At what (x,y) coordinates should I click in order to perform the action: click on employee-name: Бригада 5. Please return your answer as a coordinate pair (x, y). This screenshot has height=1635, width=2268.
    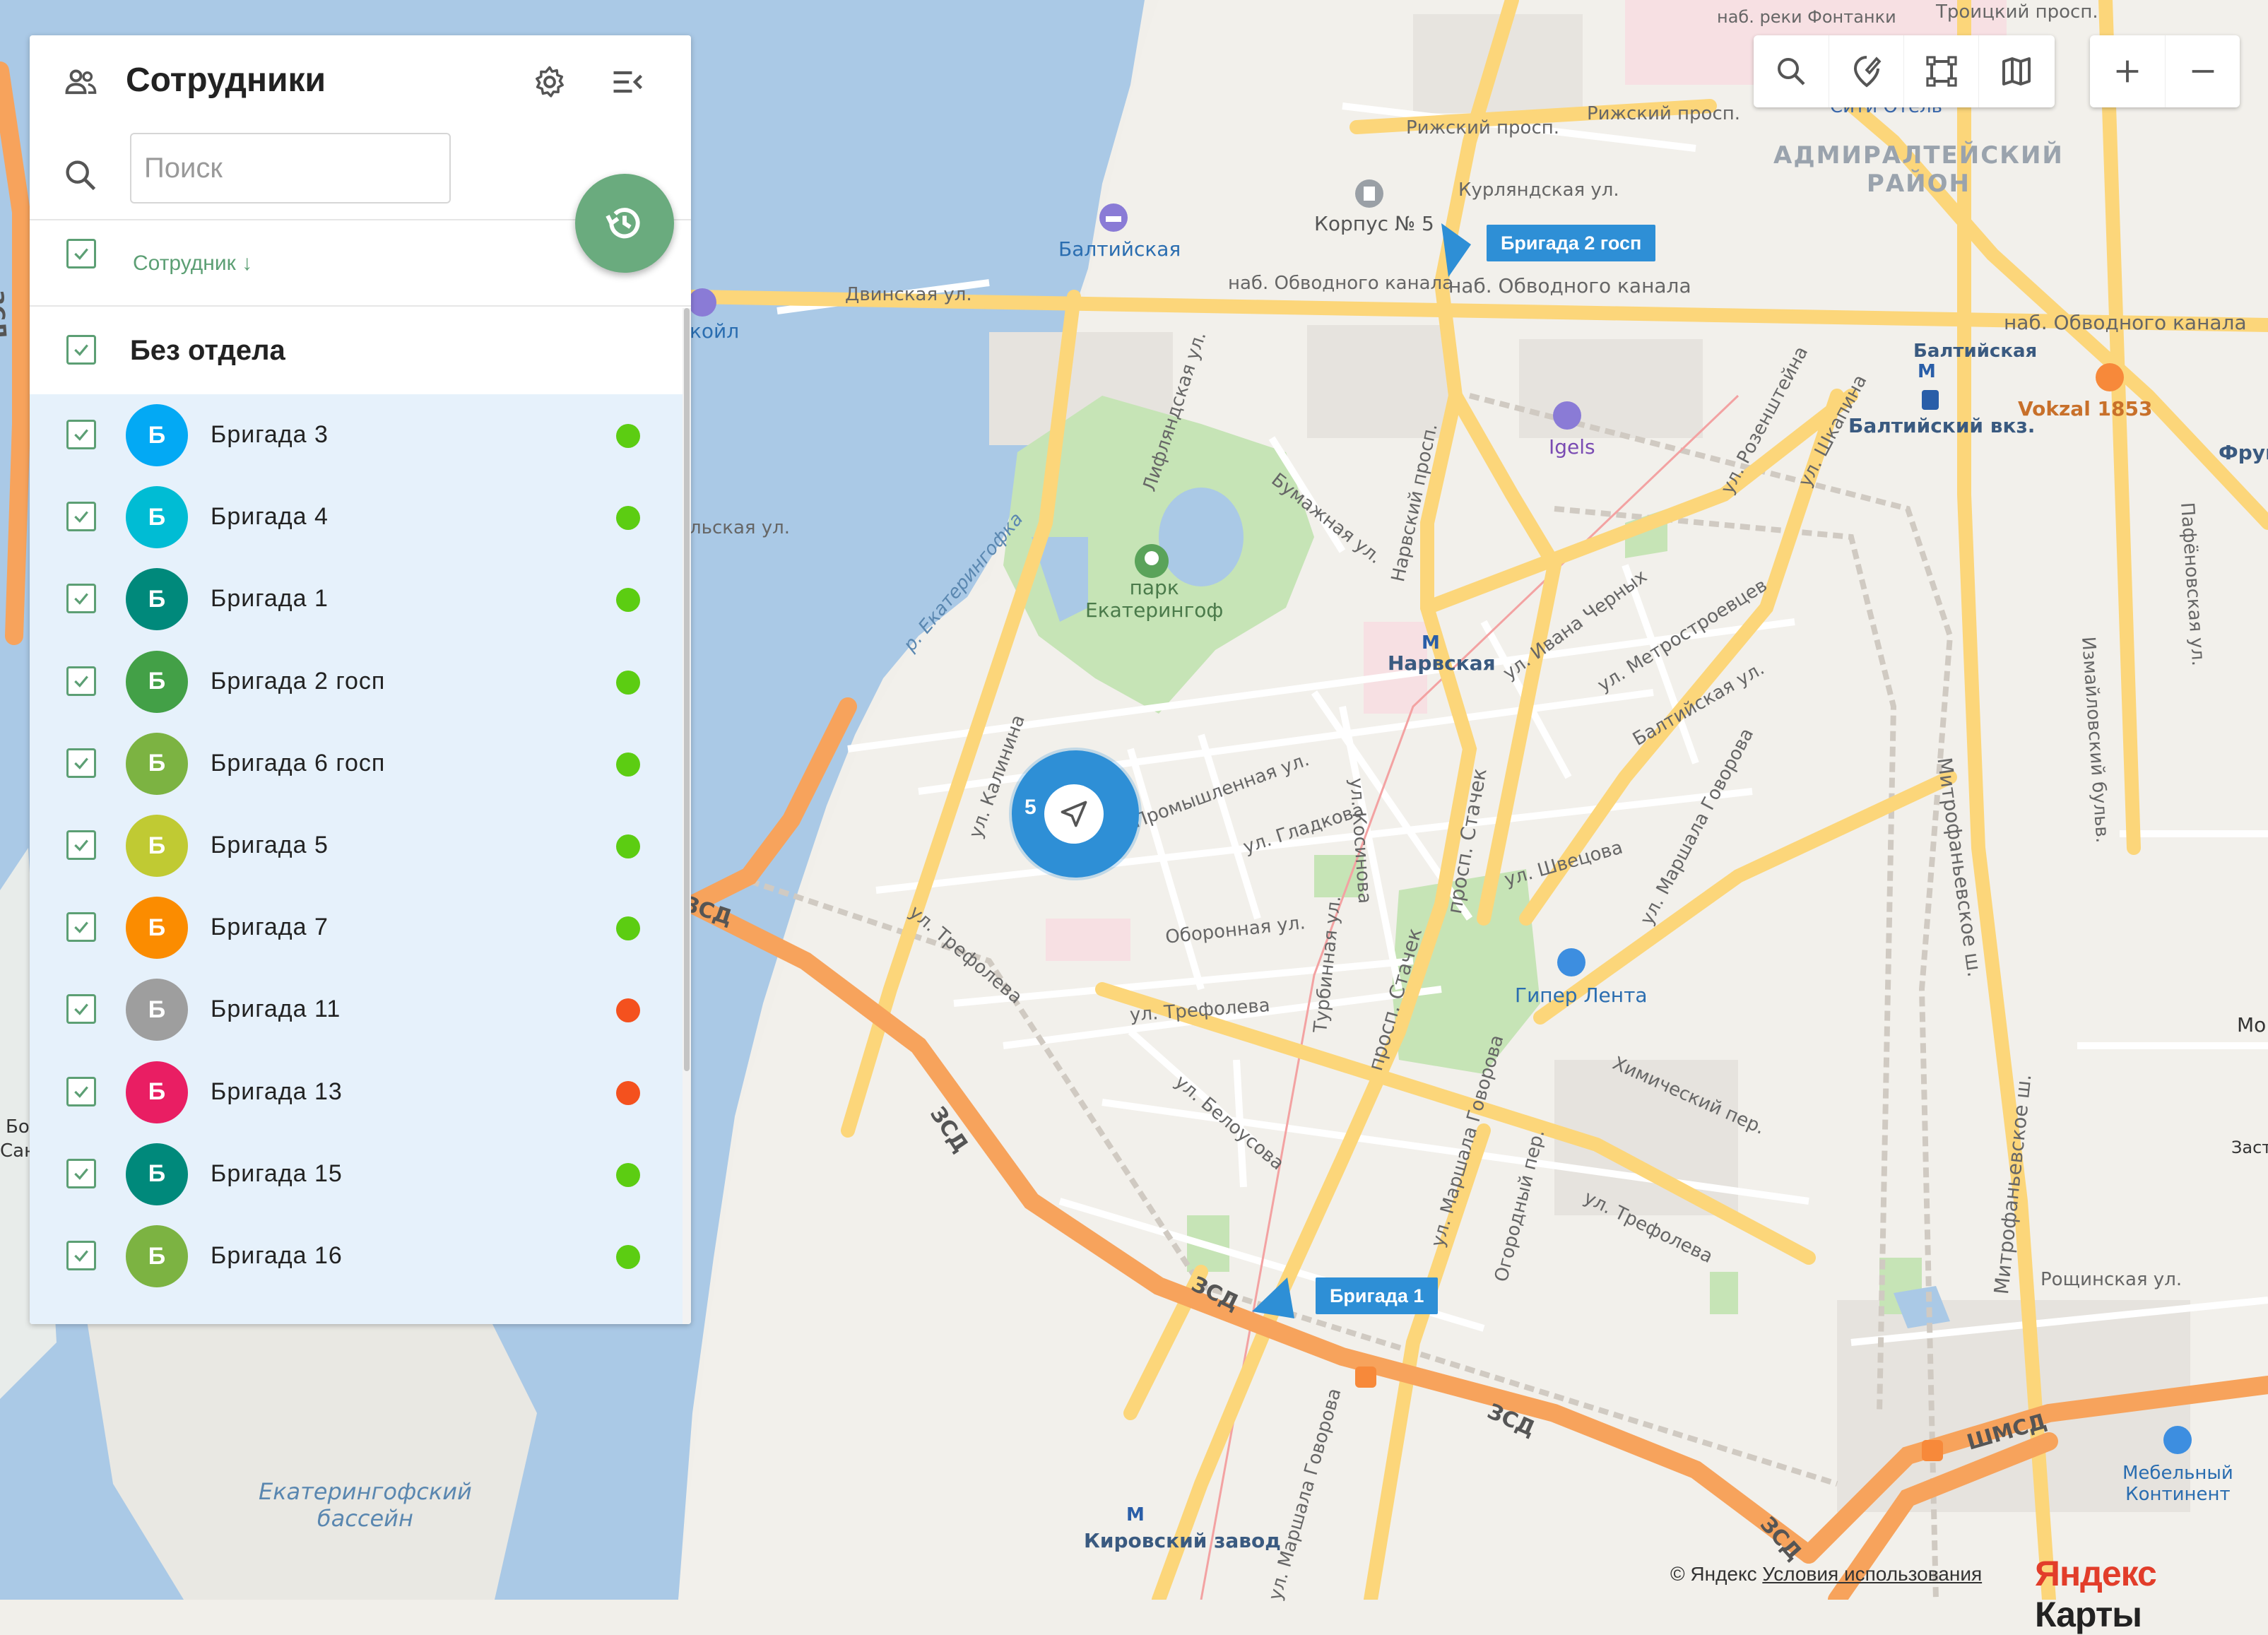
    Looking at the image, I should click on (270, 845).